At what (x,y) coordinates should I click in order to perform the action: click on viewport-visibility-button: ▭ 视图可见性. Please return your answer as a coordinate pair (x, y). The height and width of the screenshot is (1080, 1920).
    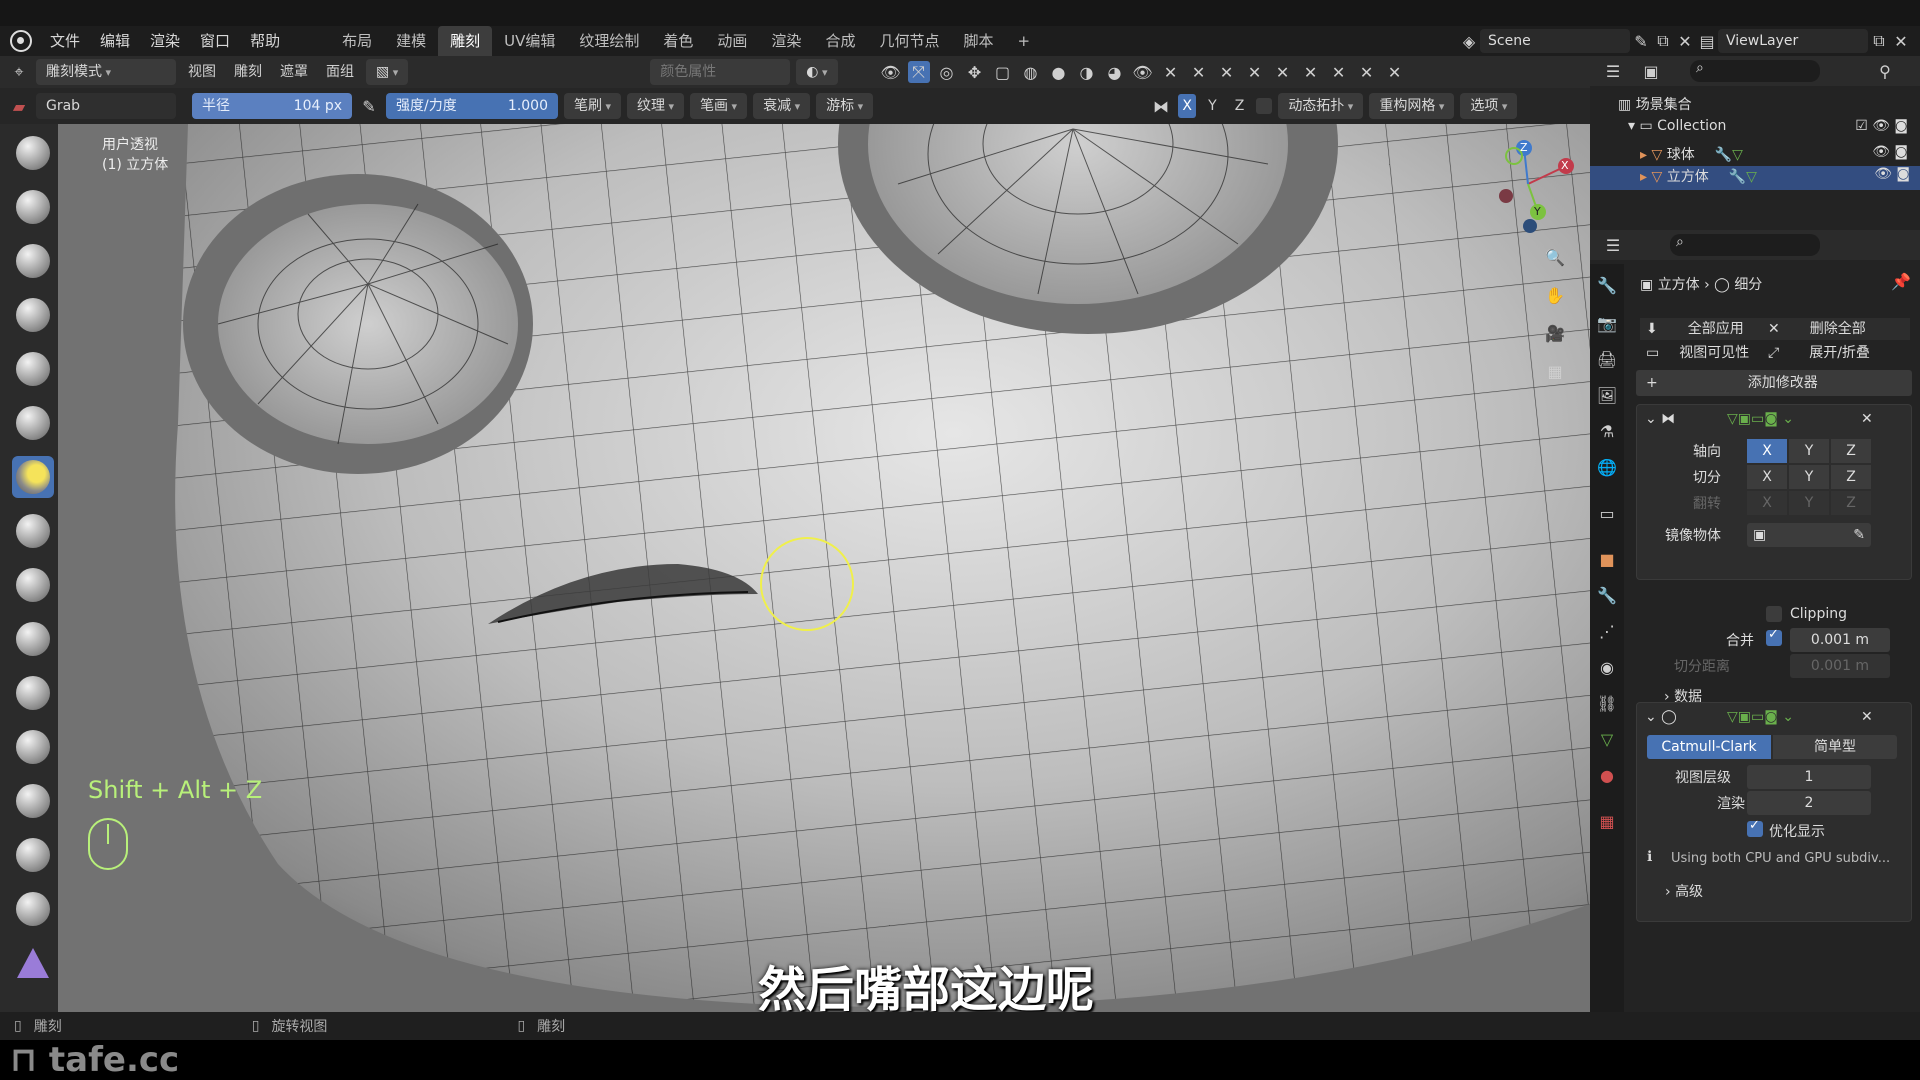
    Looking at the image, I should click on (1694, 352).